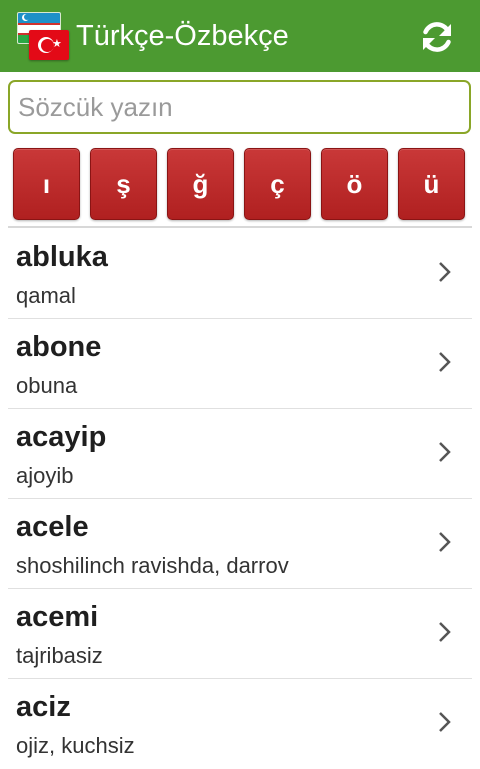 The height and width of the screenshot is (769, 480). Describe the element at coordinates (277, 184) in the screenshot. I see `letter-key-c-cedilla: ç` at that location.